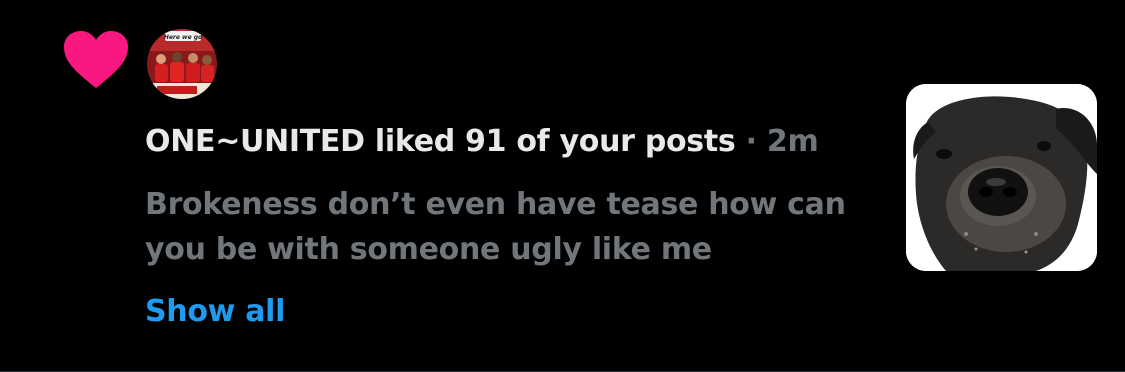  I want to click on heart-icon, so click(96, 59).